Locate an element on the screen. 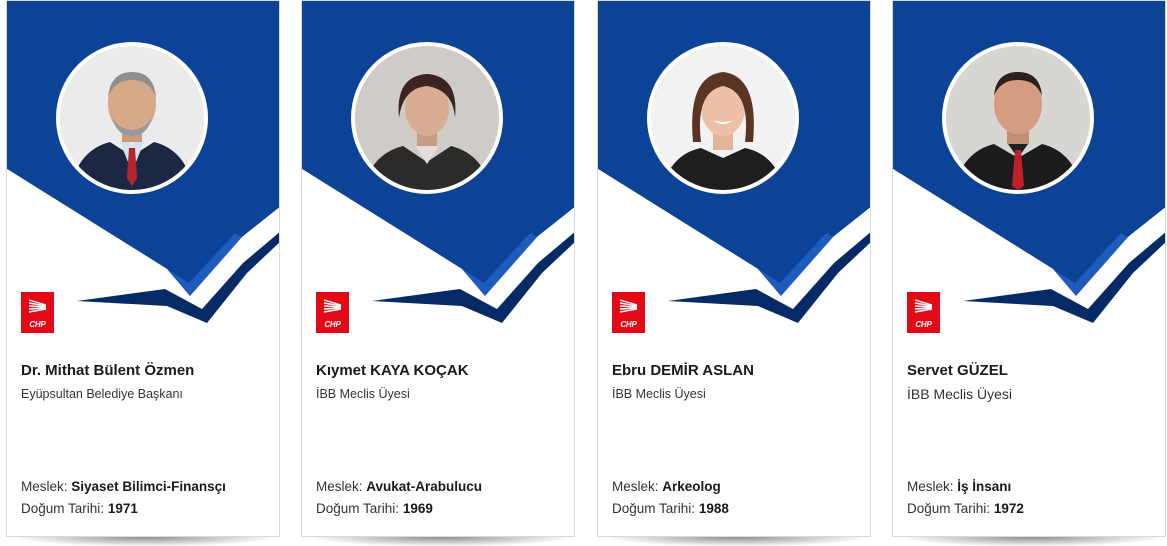  member-birth-date: Doğum Tarihi: 1969 is located at coordinates (374, 508).